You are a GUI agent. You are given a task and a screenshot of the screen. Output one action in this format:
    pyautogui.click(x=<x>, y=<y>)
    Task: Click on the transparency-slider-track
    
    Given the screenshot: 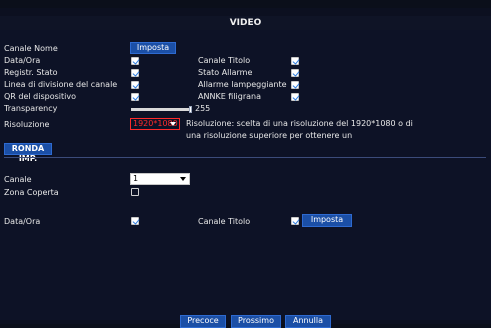 What is the action you would take?
    pyautogui.click(x=161, y=109)
    